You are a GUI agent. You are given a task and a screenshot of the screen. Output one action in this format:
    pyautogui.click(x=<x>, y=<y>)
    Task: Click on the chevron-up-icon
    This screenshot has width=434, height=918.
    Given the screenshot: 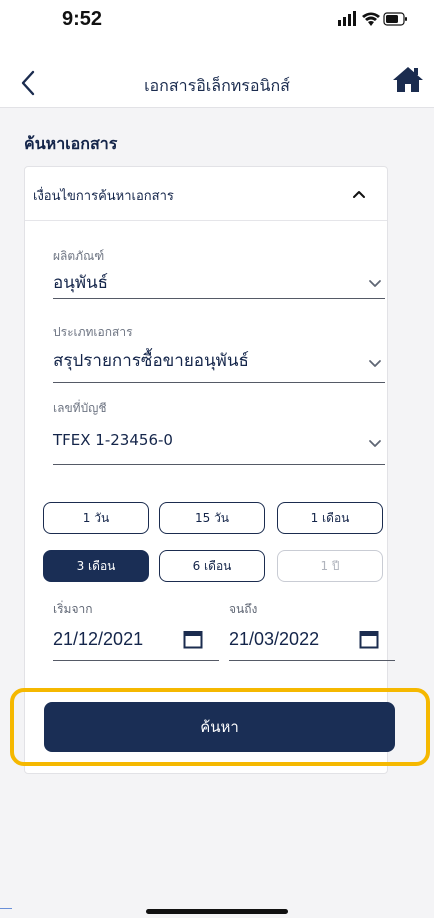 What is the action you would take?
    pyautogui.click(x=359, y=194)
    